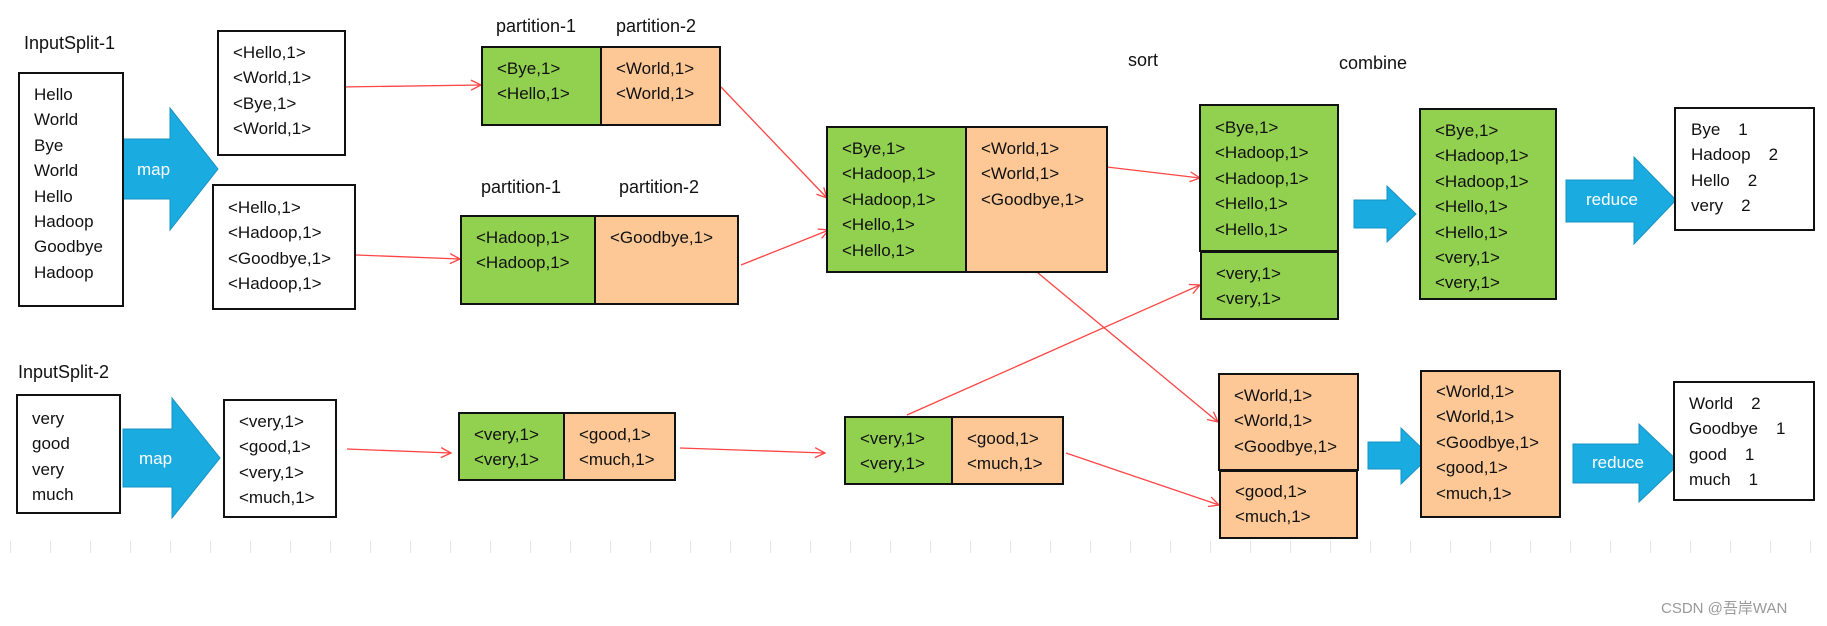 The image size is (1827, 626). Describe the element at coordinates (1711, 403) in the screenshot. I see `result-word: World` at that location.